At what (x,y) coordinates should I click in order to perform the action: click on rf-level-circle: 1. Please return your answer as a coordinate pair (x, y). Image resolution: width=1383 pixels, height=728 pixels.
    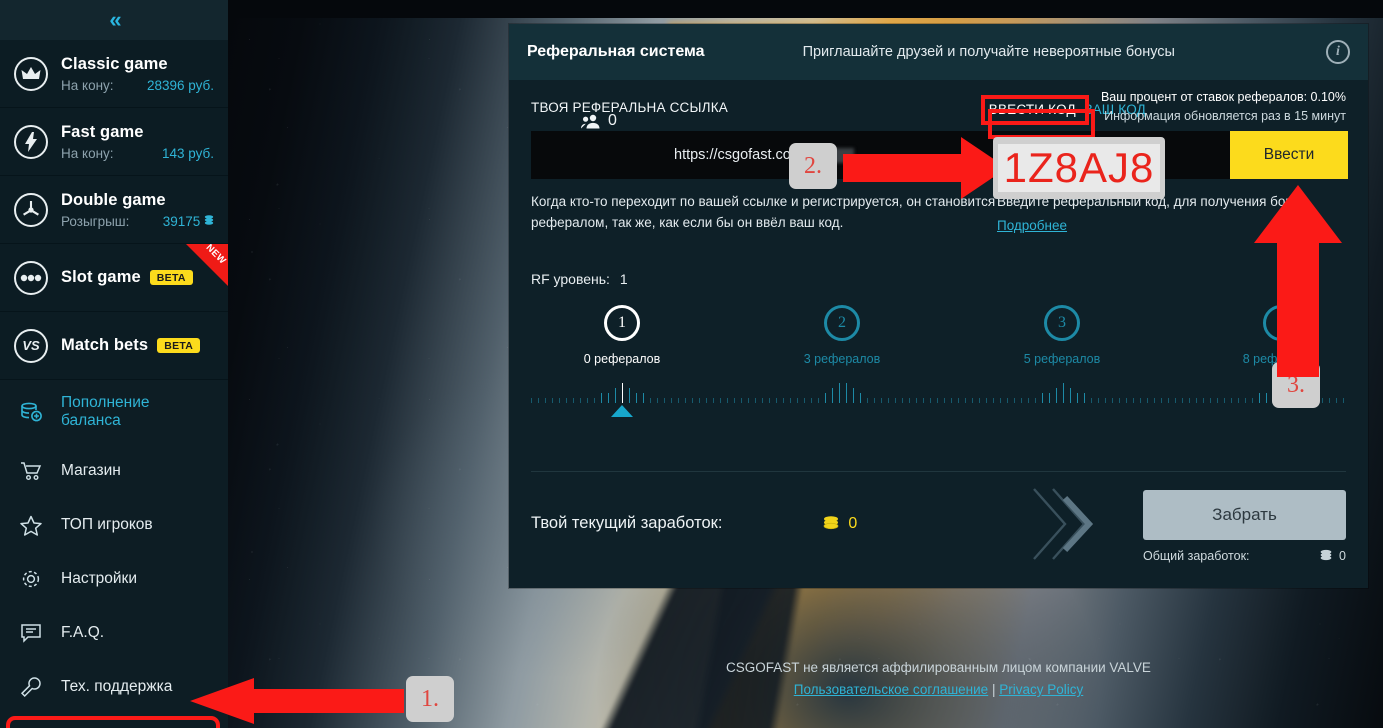
    Looking at the image, I should click on (622, 322).